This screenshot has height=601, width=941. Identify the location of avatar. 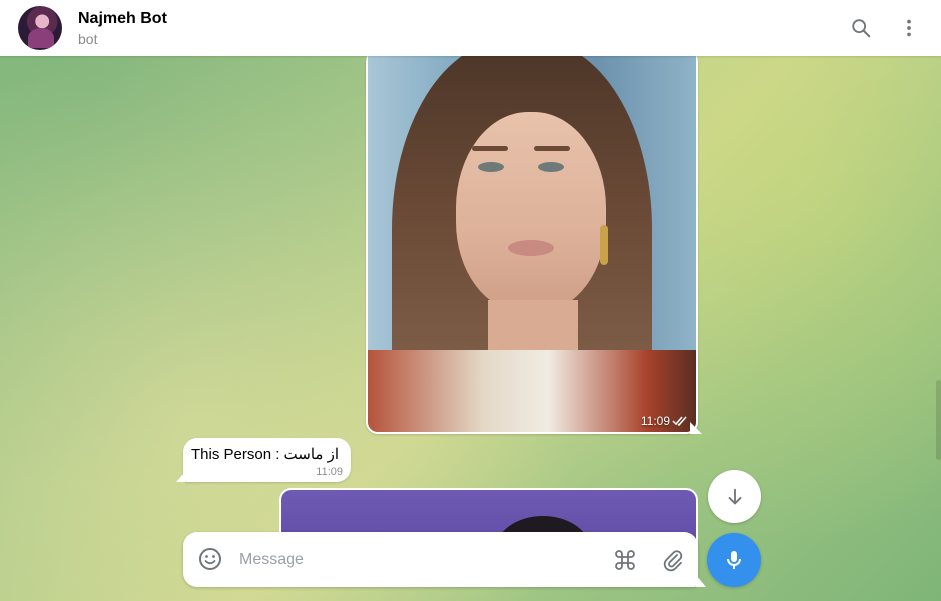
(40, 28).